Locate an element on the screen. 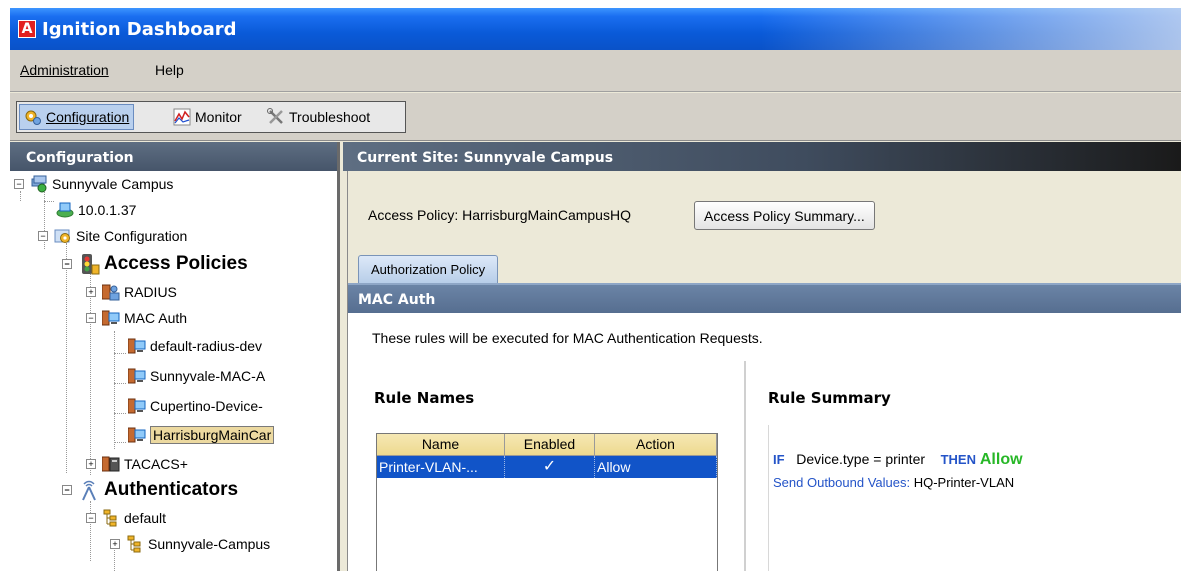 This screenshot has width=1181, height=571. tree-node-policy-3: Cupertino-Device- is located at coordinates (195, 406).